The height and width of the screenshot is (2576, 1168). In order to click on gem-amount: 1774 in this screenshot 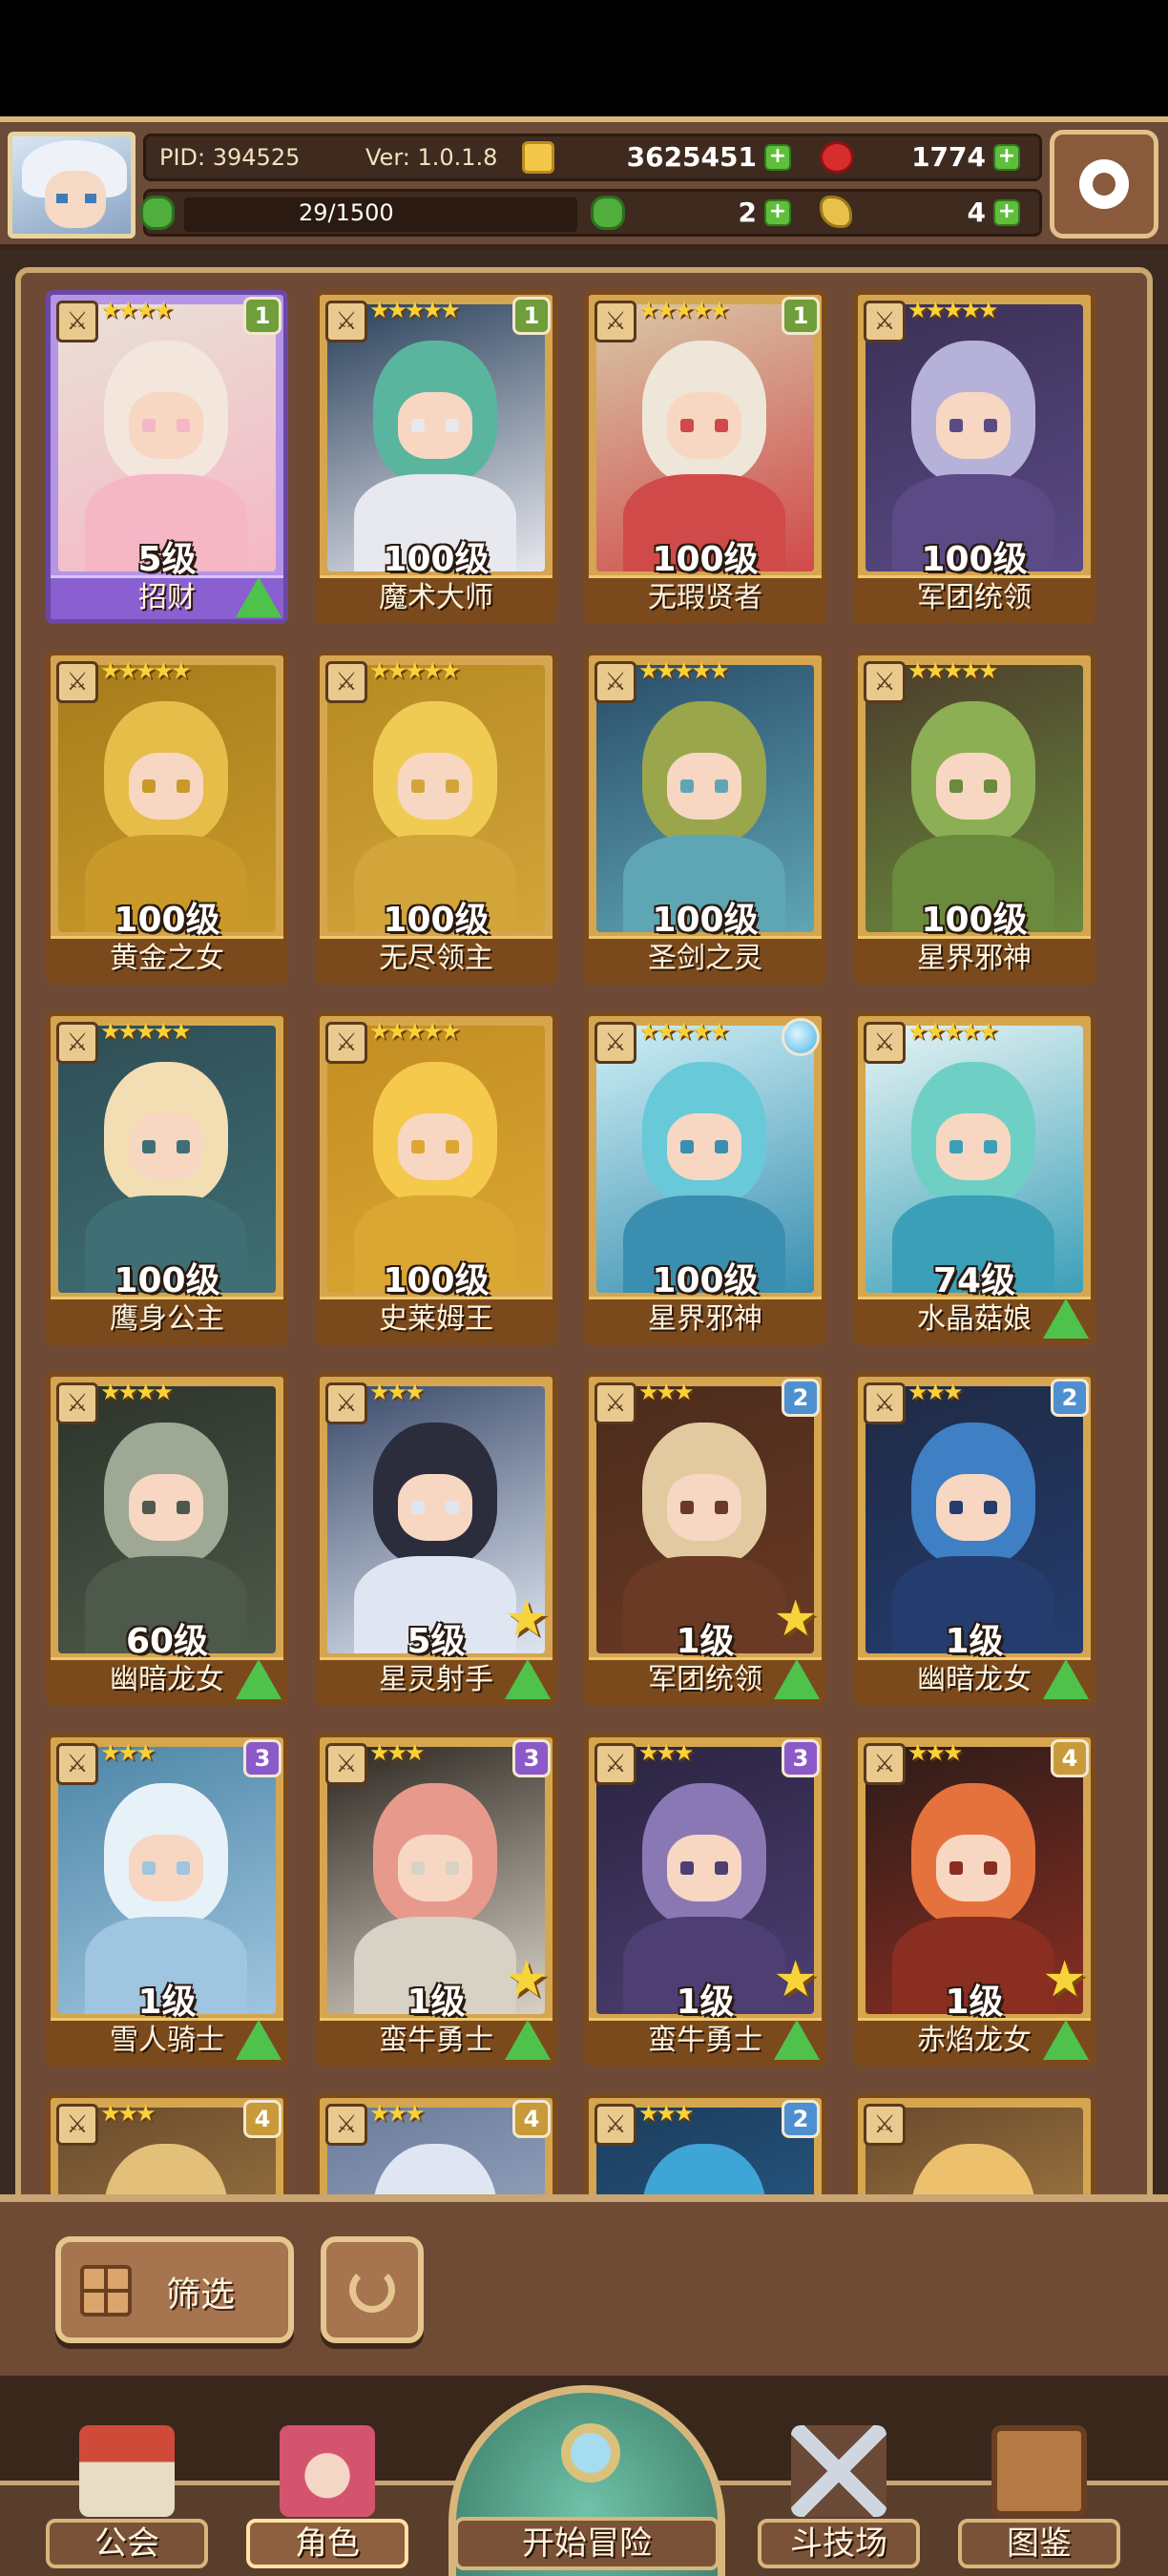, I will do `click(949, 157)`.